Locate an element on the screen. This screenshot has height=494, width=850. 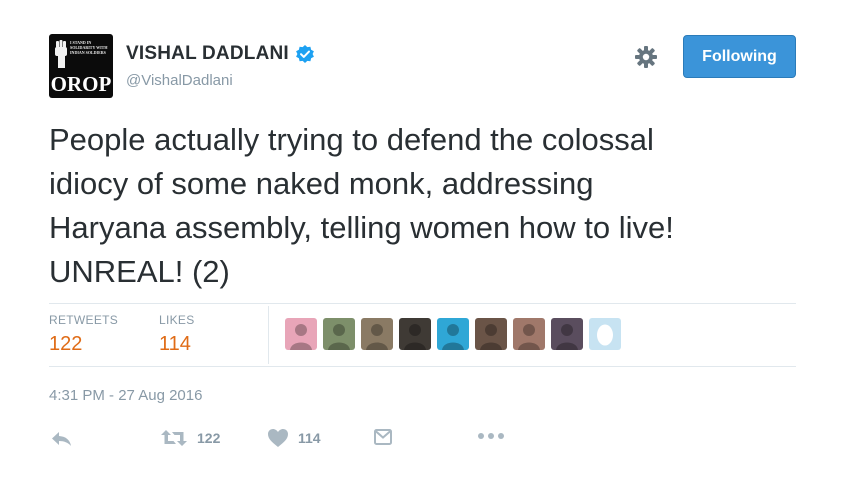
tweet-timestamp: 4:31 PM - 27 Aug 2016 is located at coordinates (125, 395).